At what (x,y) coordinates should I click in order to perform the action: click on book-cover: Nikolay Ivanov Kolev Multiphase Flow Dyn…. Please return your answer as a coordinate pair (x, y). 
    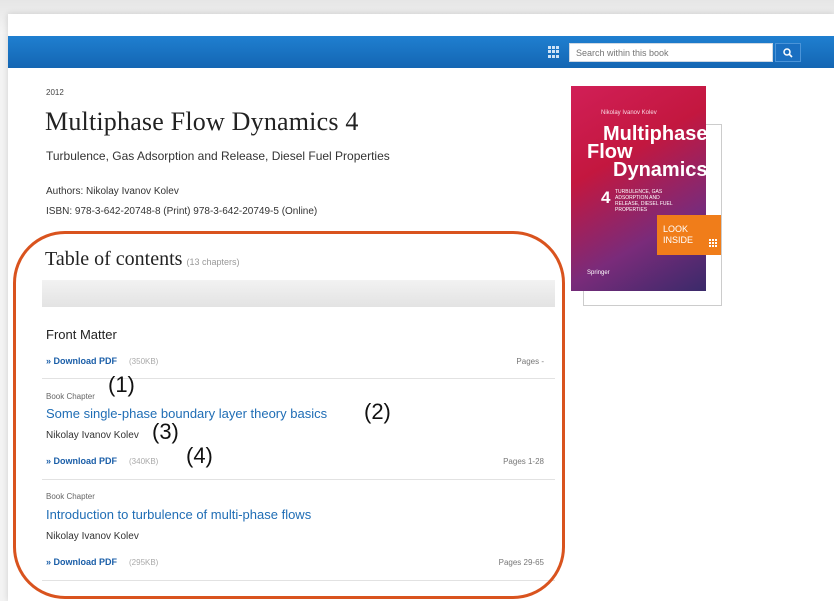
    Looking at the image, I should click on (638, 188).